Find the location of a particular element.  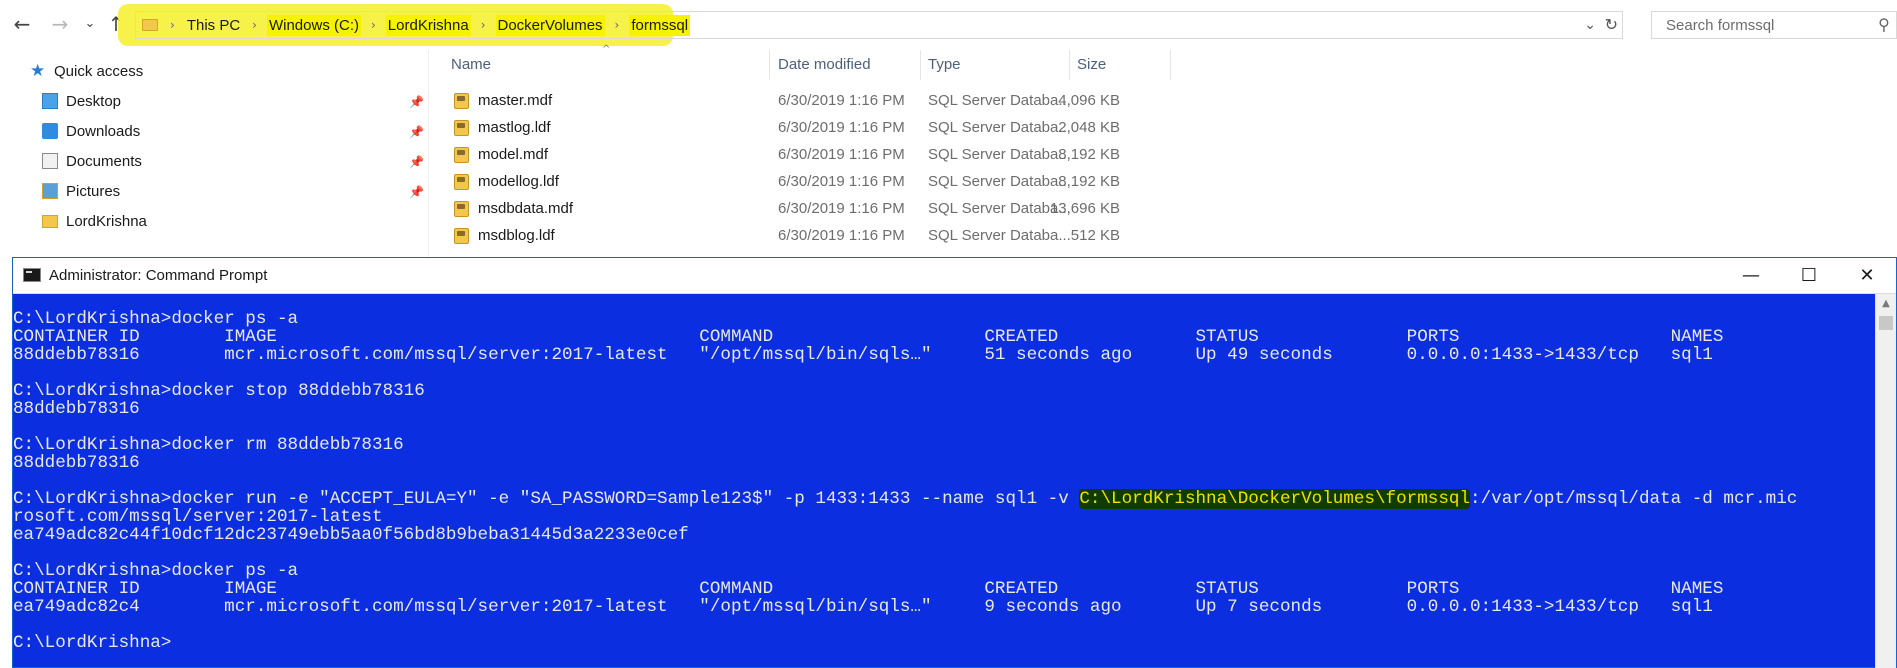

cmd-title-bar: Administrator: Command Prompt — ☐ ✕ is located at coordinates (954, 276).